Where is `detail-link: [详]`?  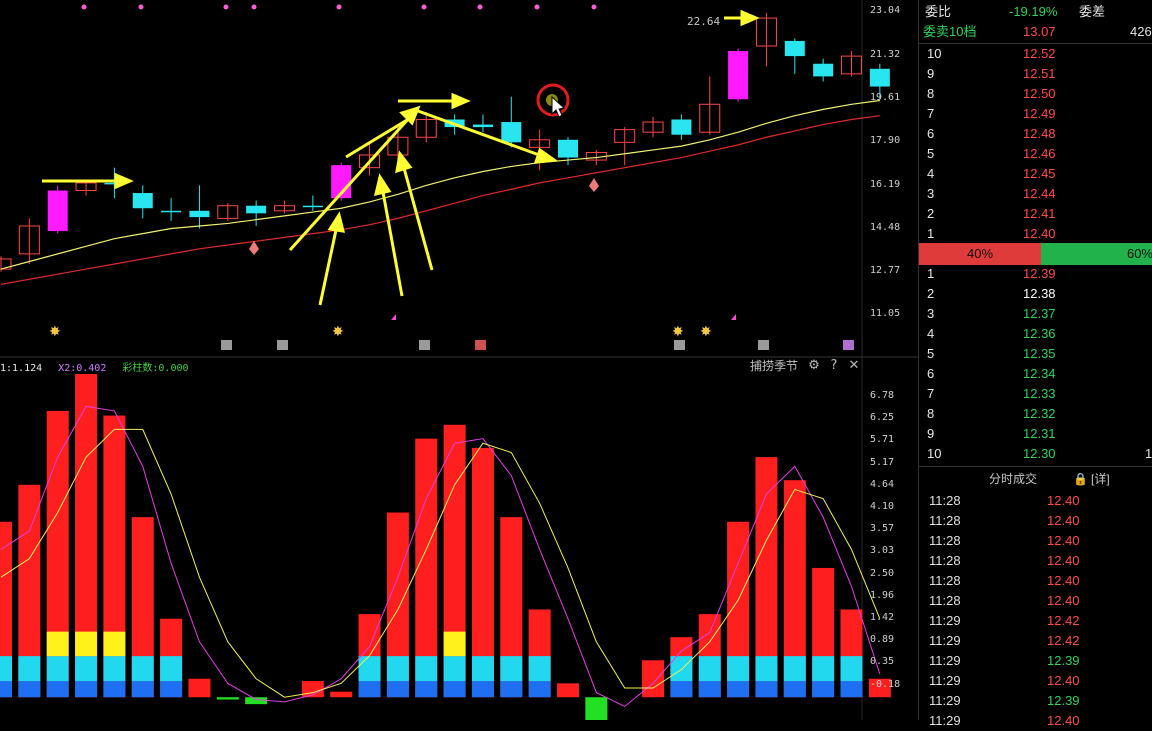 detail-link: [详] is located at coordinates (1100, 479).